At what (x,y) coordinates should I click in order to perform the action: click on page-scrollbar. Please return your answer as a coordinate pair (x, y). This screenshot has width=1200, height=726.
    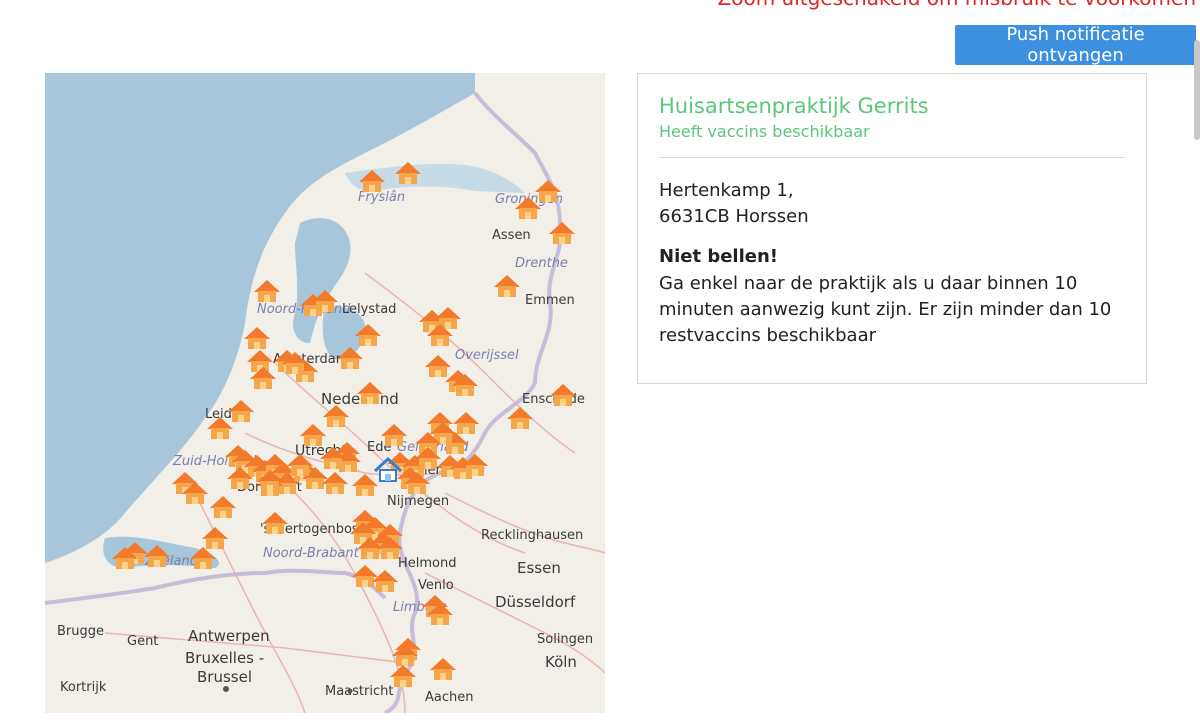
    Looking at the image, I should click on (1197, 90).